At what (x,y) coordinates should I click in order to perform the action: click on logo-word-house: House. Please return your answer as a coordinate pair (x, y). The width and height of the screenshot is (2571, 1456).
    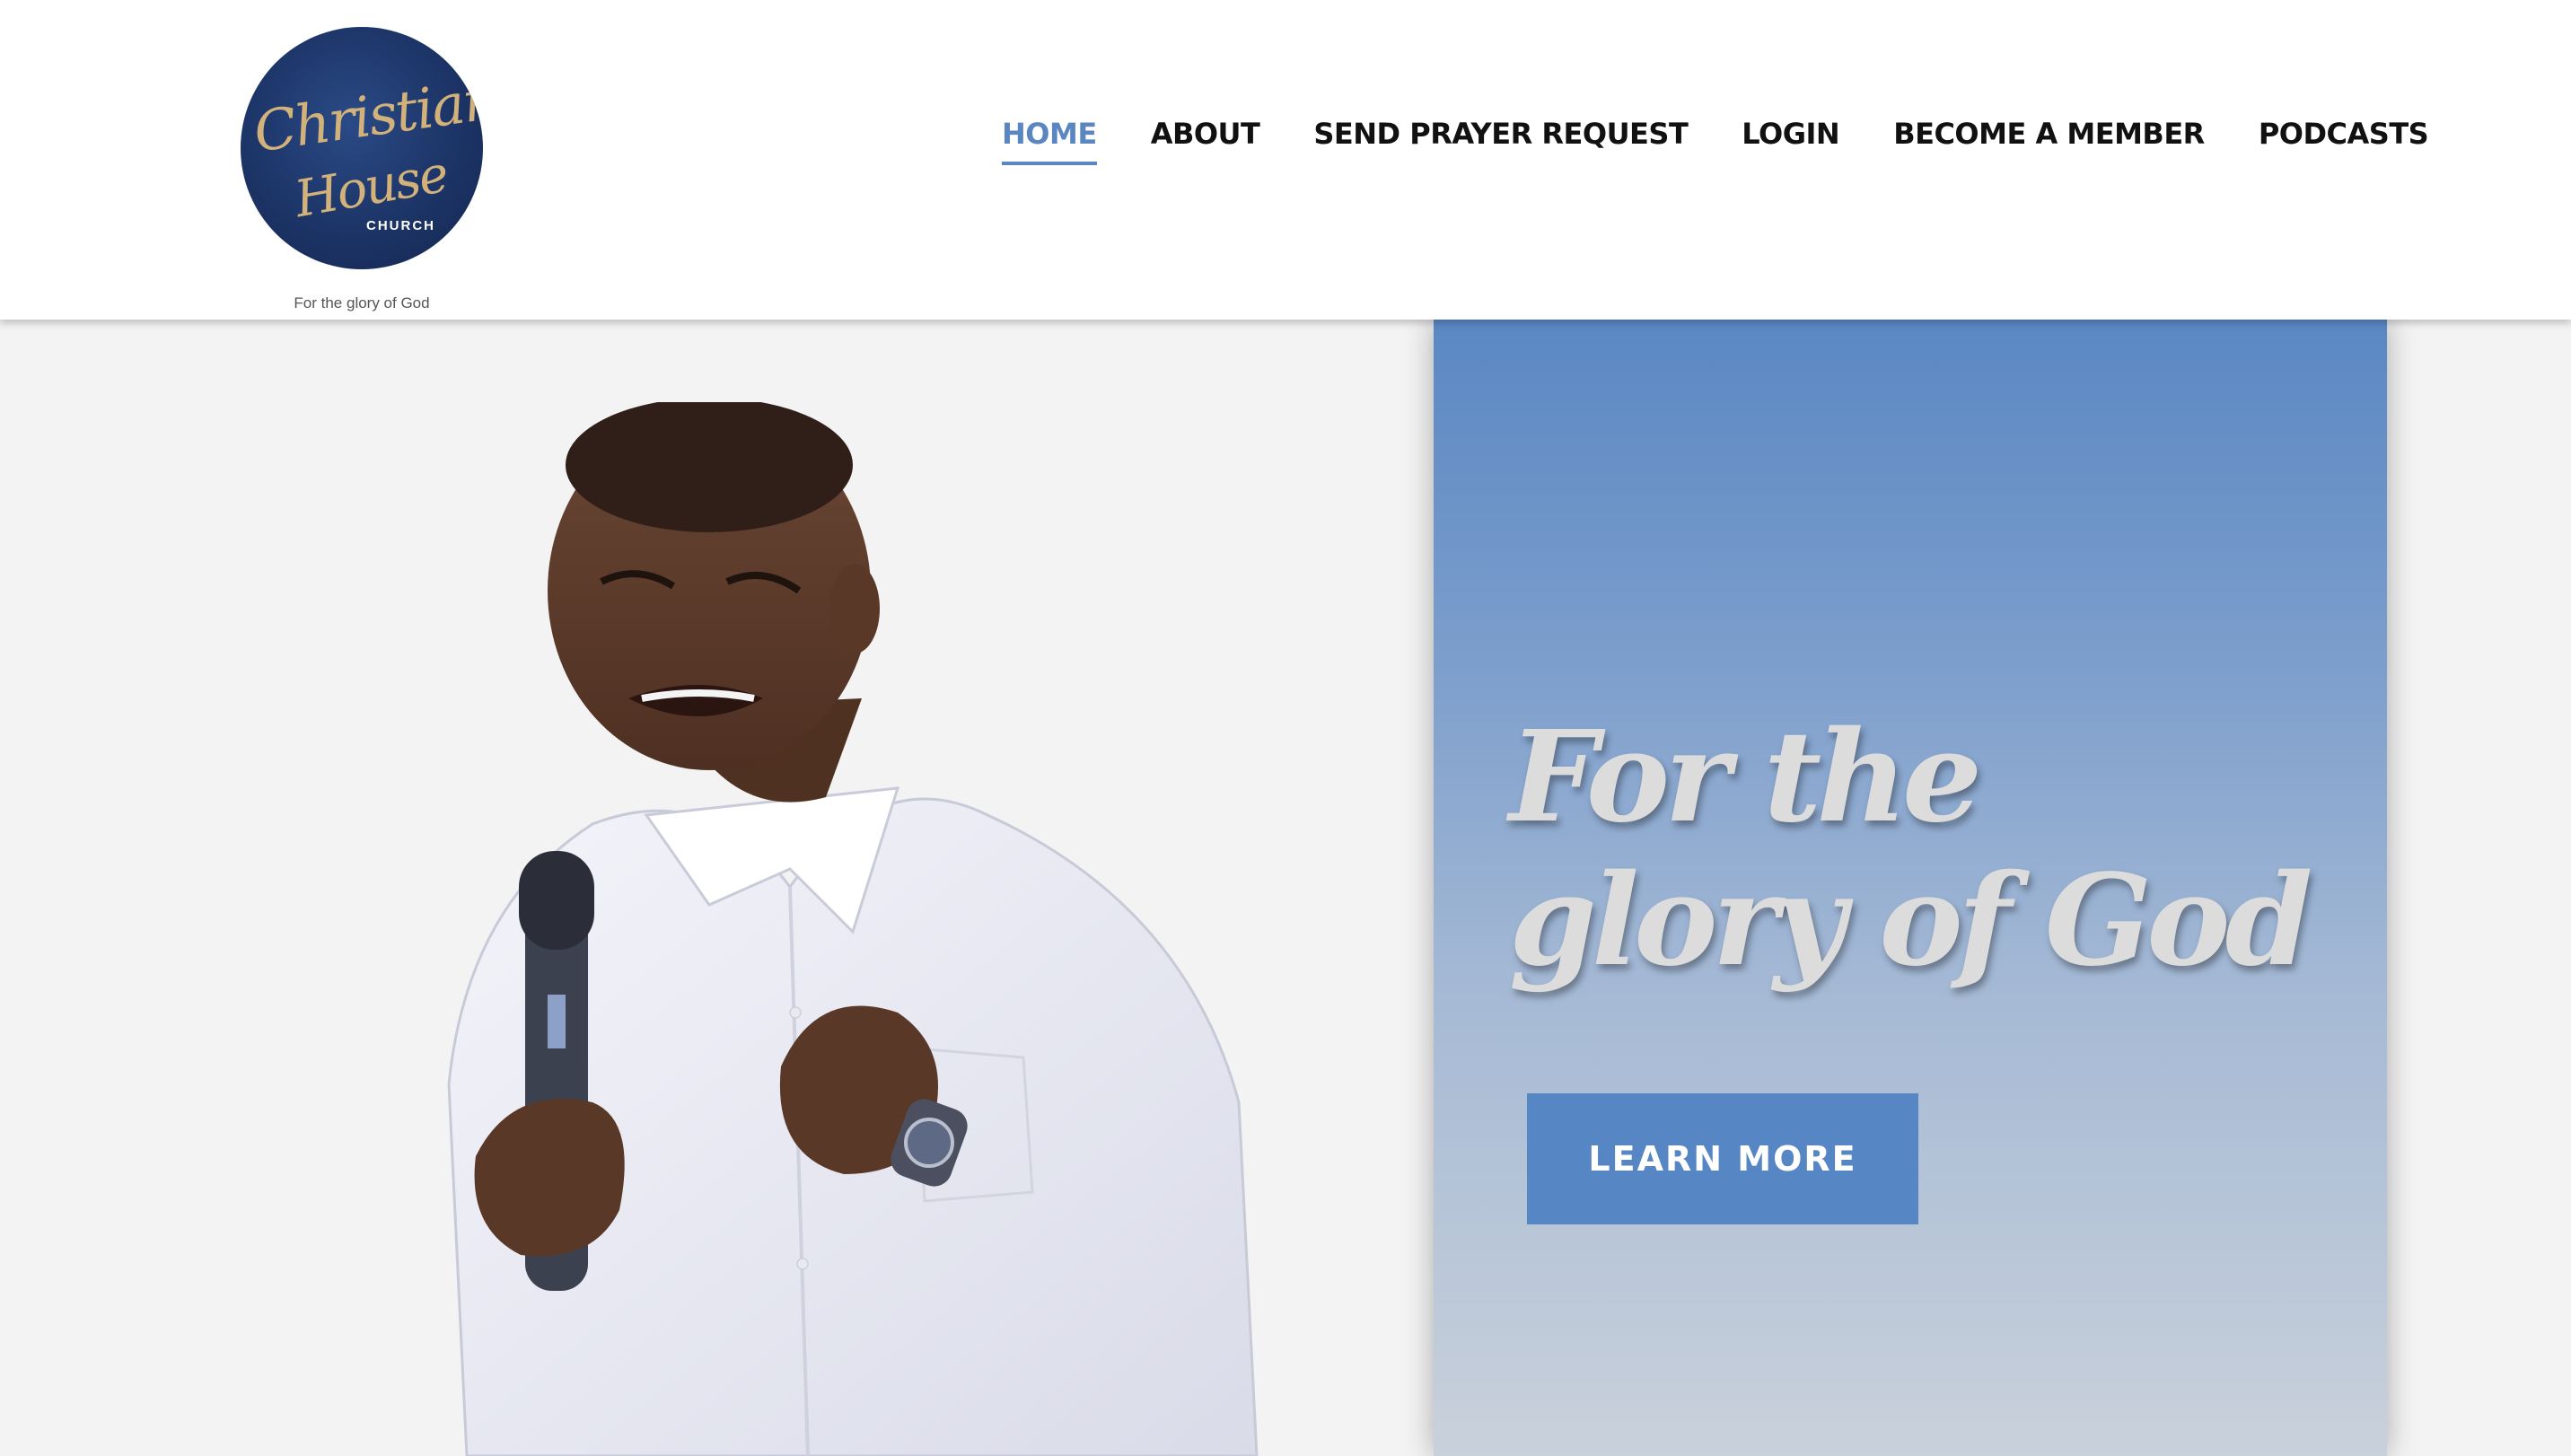
    Looking at the image, I should click on (371, 187).